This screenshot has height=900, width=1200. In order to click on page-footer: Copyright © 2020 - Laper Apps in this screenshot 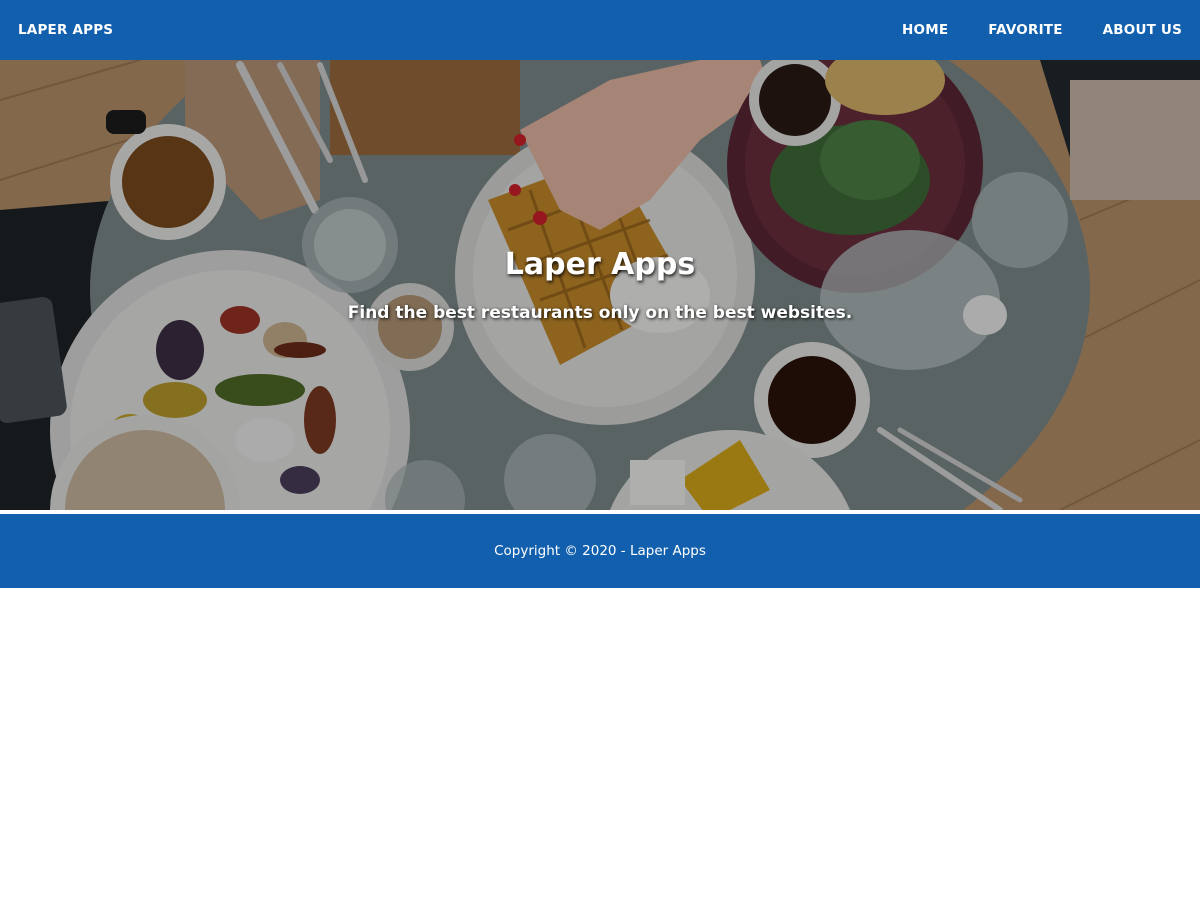, I will do `click(600, 551)`.